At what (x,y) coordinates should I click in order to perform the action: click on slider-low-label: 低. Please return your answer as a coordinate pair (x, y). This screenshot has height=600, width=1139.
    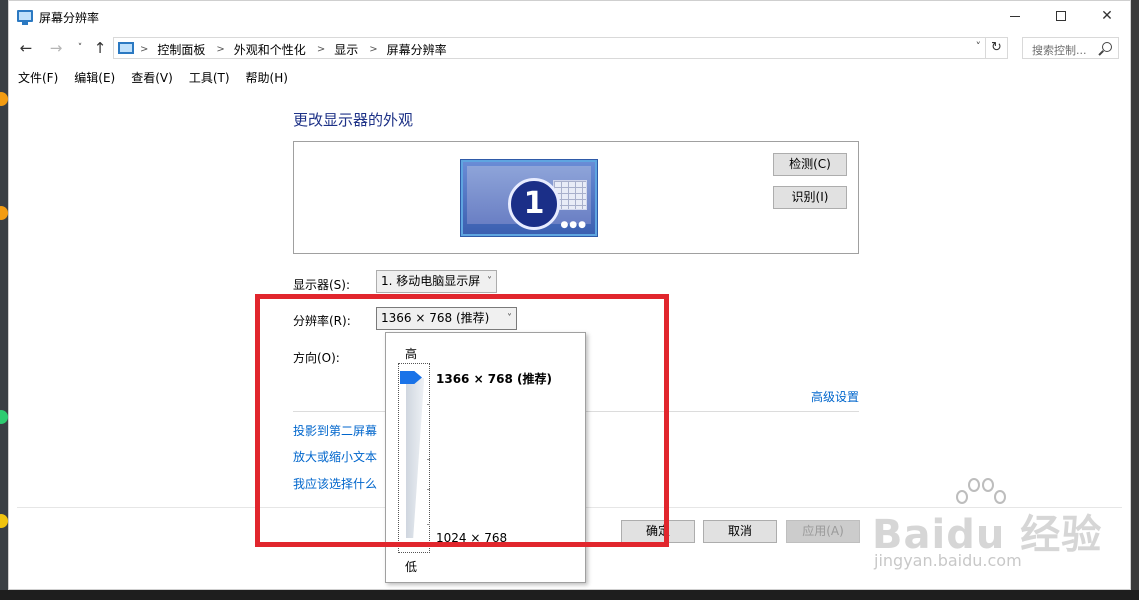
    Looking at the image, I should click on (411, 567).